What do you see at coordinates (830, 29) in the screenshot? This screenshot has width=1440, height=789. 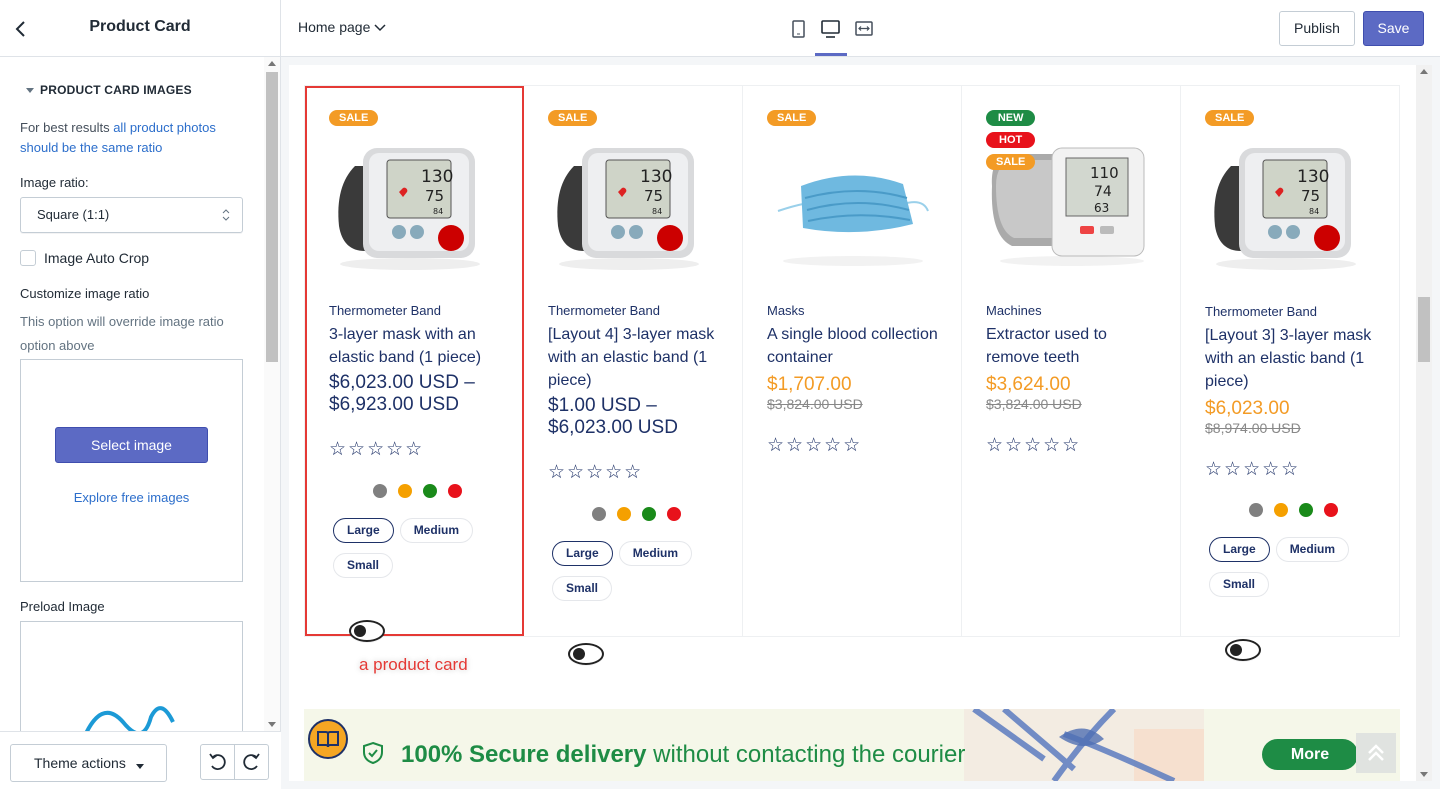 I see `desktop-icon` at bounding box center [830, 29].